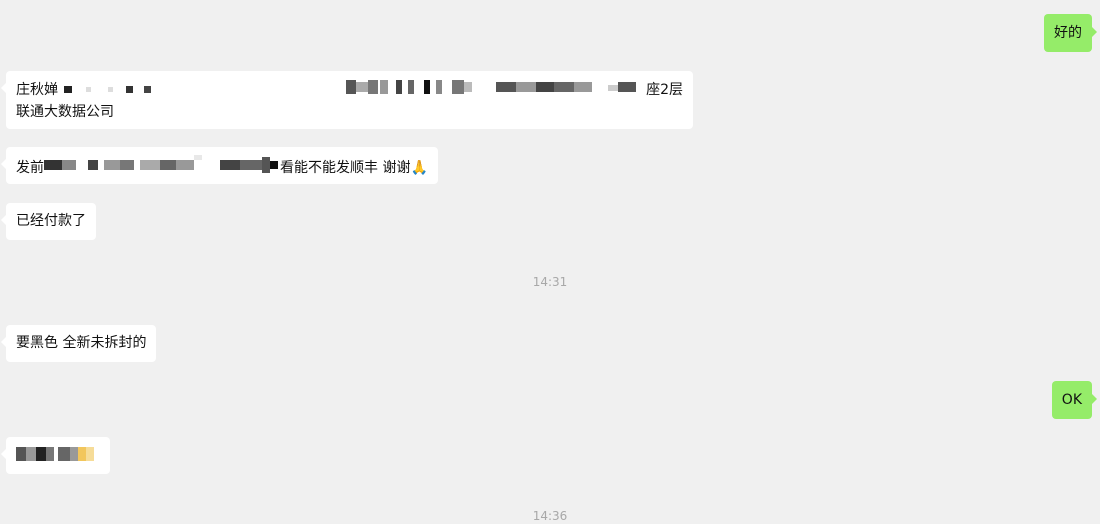  What do you see at coordinates (30, 168) in the screenshot?
I see `message-text: 发前` at bounding box center [30, 168].